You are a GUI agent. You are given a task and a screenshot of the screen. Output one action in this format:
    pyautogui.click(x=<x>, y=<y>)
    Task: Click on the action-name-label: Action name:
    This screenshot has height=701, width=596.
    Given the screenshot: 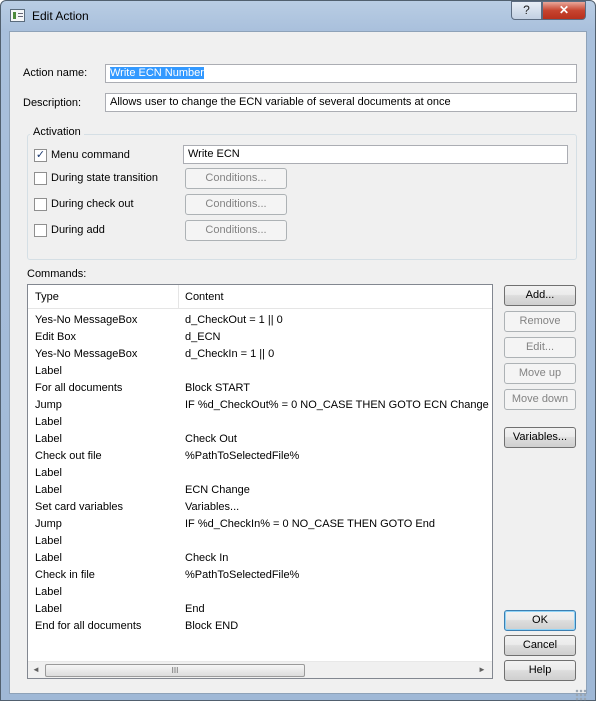 What is the action you would take?
    pyautogui.click(x=55, y=73)
    